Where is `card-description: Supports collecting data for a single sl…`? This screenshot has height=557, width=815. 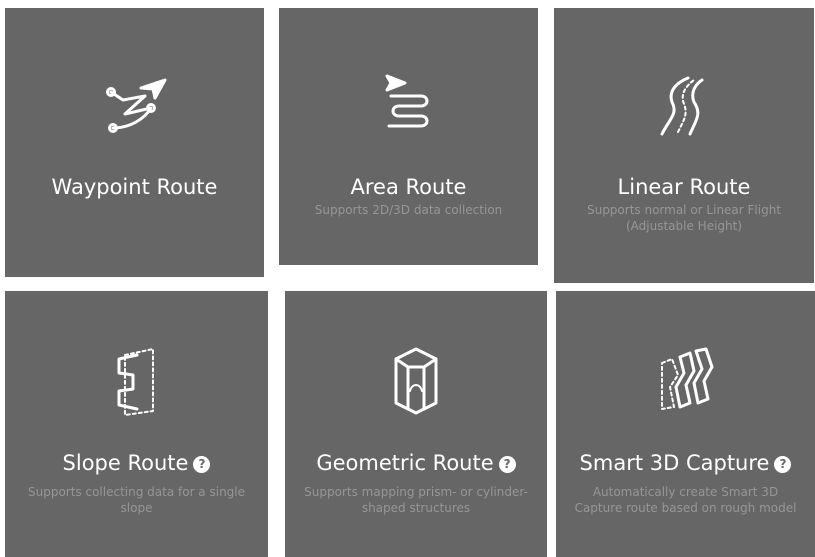 card-description: Supports collecting data for a single sl… is located at coordinates (136, 500).